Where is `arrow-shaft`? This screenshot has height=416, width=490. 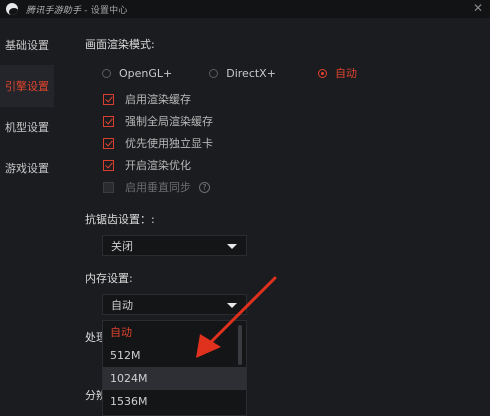
arrow-shaft is located at coordinates (240, 313).